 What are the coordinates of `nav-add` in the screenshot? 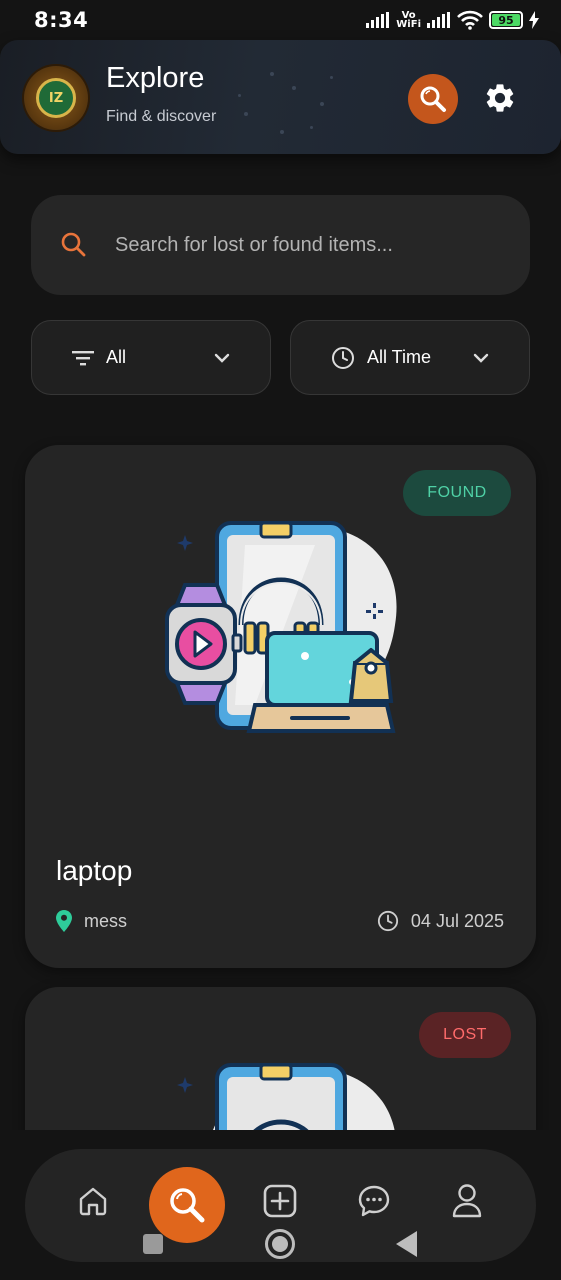 It's located at (280, 1201).